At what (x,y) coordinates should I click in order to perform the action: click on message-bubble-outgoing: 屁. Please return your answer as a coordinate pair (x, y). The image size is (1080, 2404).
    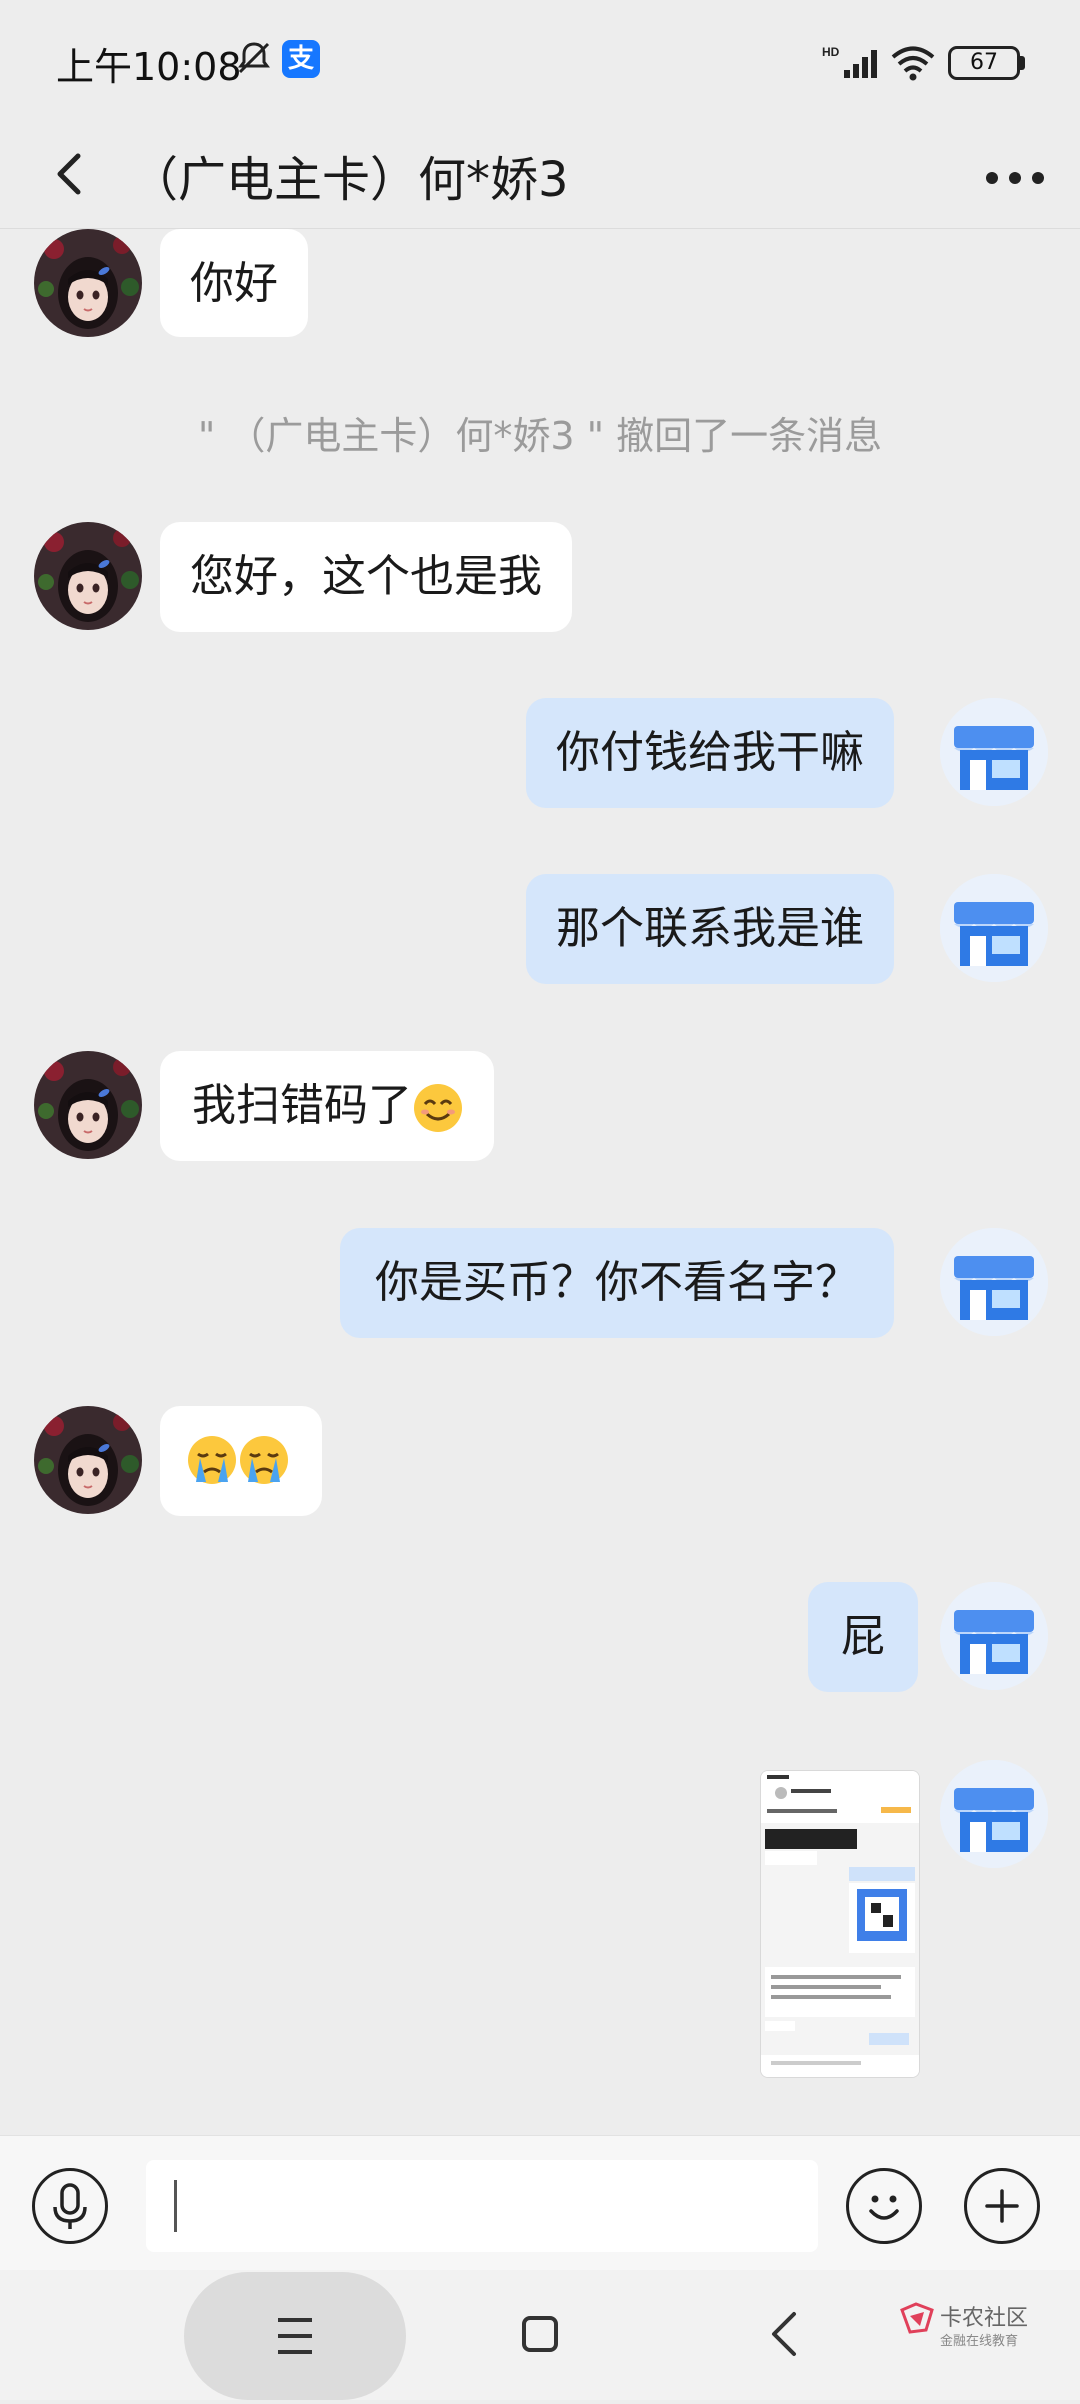
    Looking at the image, I should click on (863, 1637).